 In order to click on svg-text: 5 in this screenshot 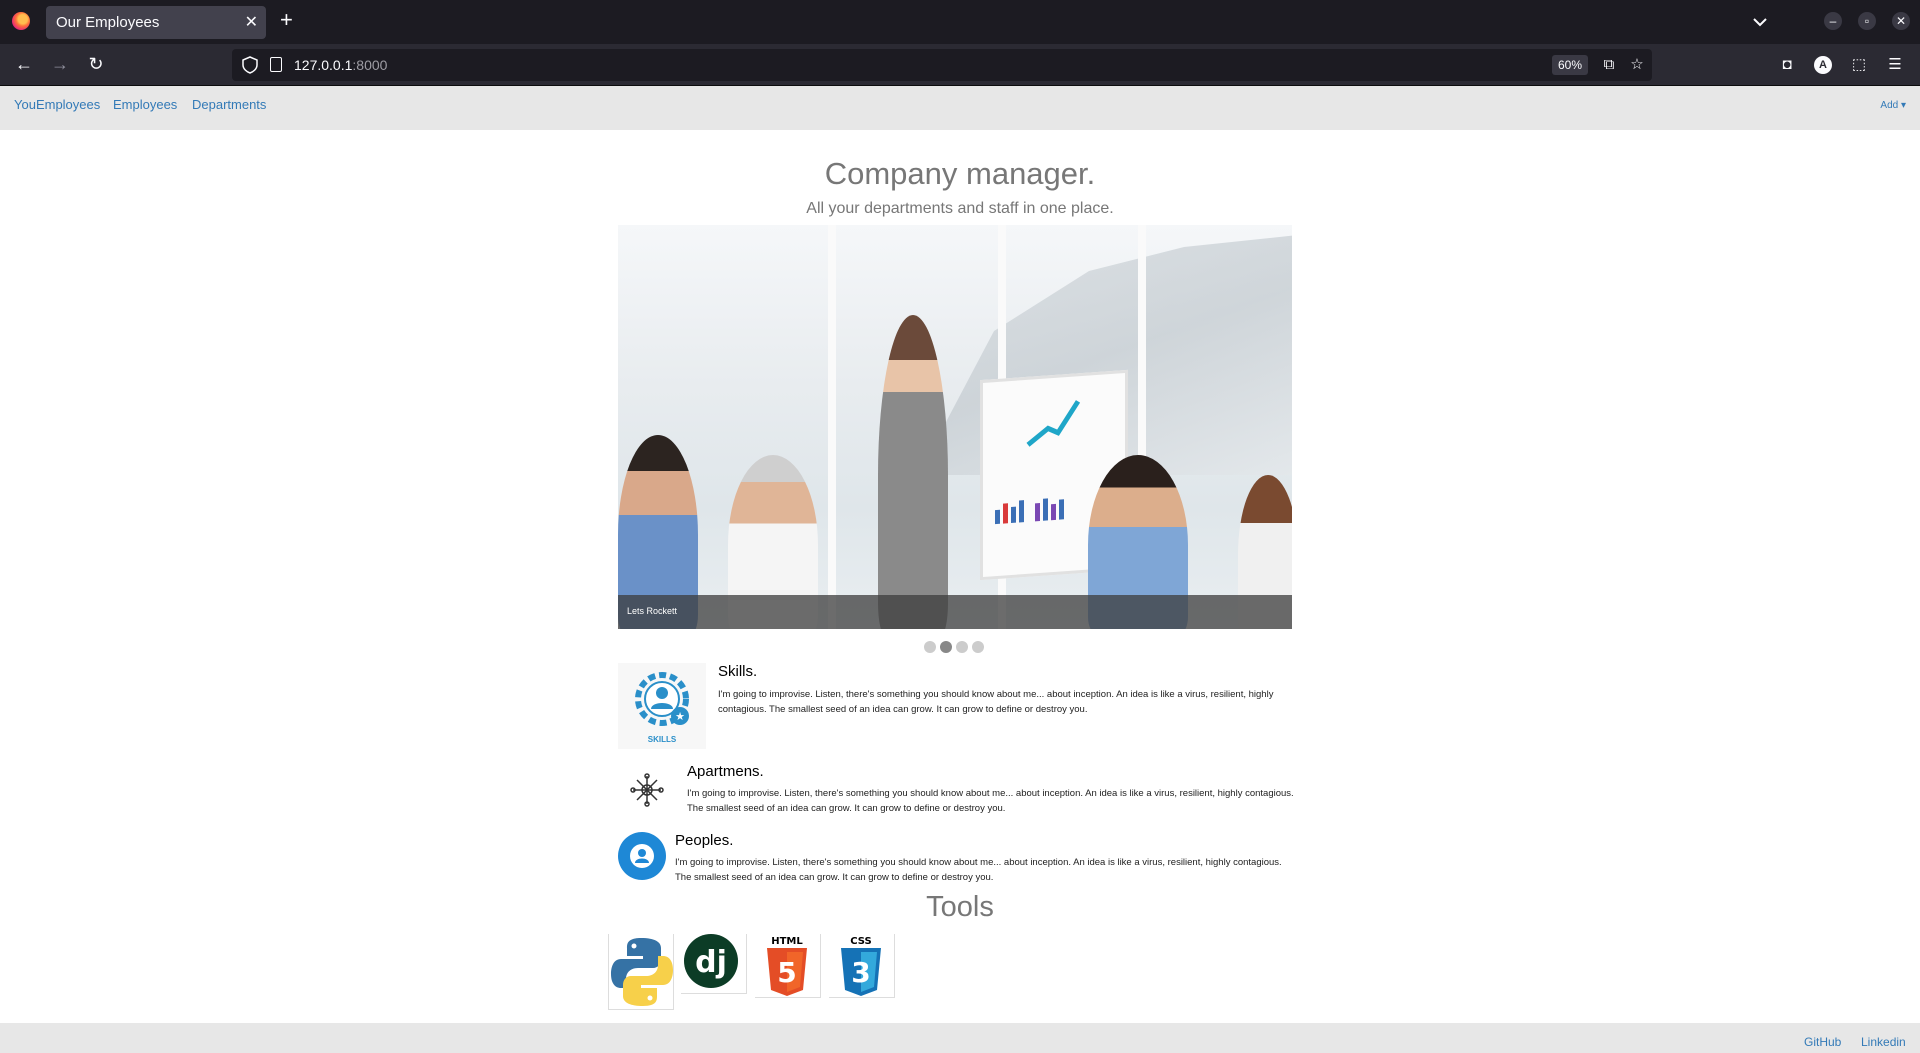, I will do `click(786, 972)`.